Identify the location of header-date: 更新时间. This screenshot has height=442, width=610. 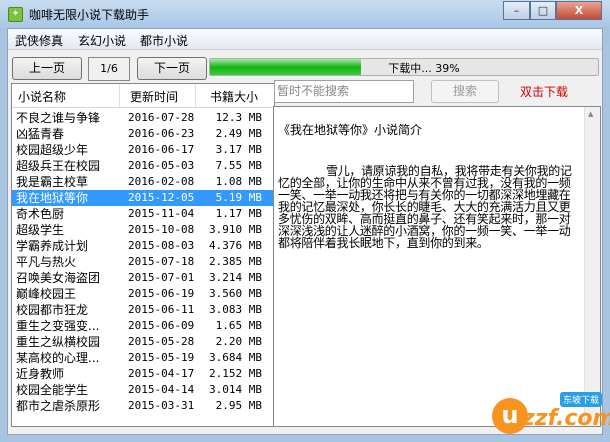
(154, 96).